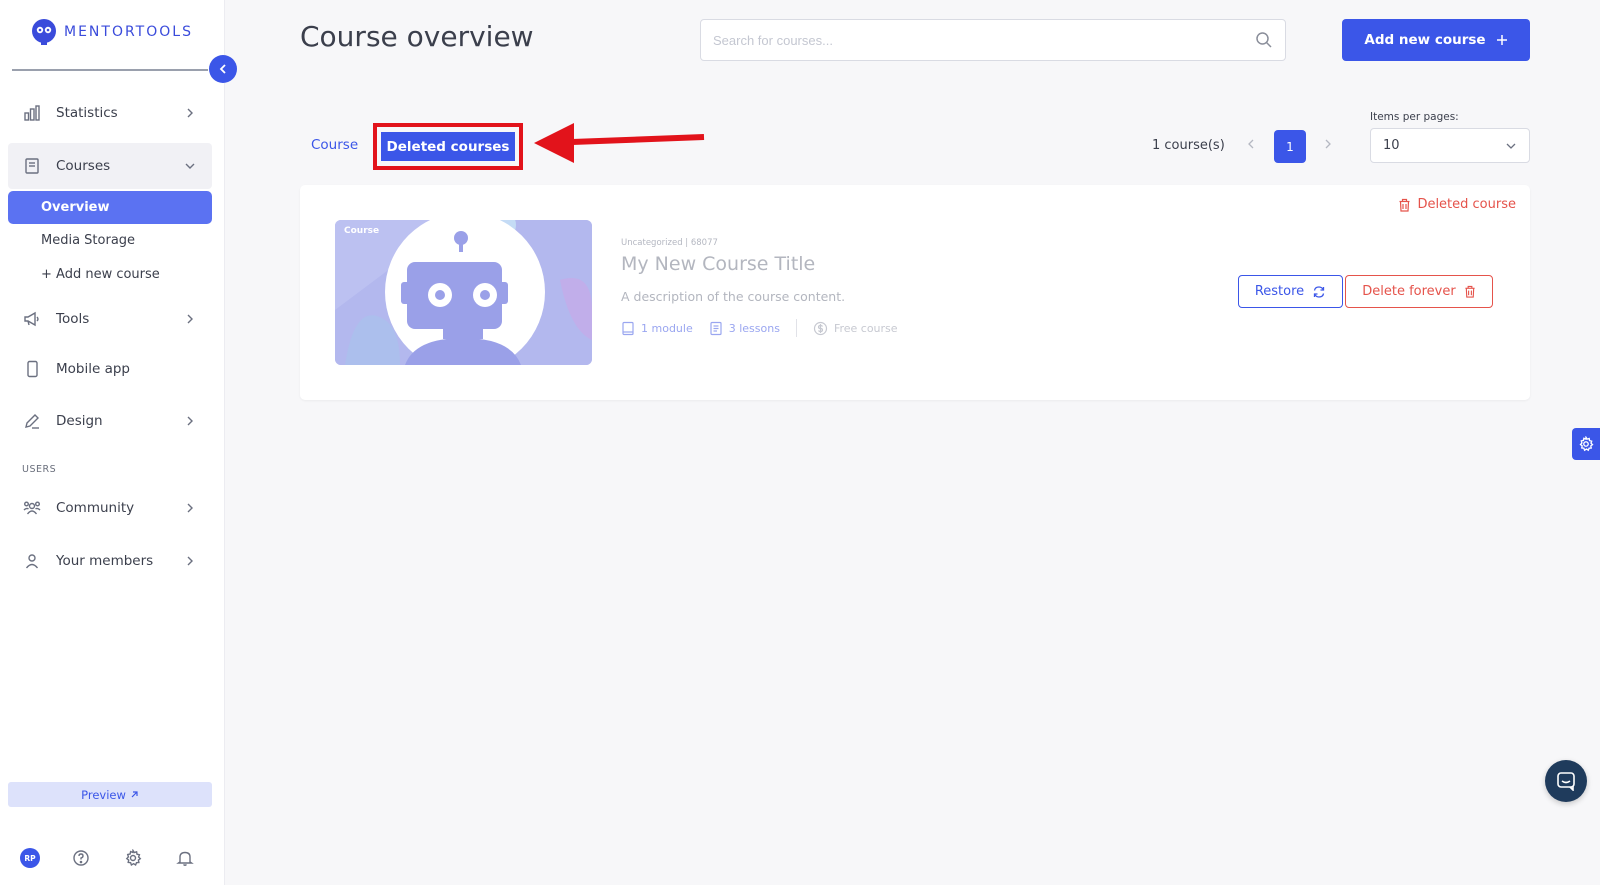 This screenshot has height=885, width=1600. Describe the element at coordinates (667, 328) in the screenshot. I see `module-count-label: 1 module` at that location.